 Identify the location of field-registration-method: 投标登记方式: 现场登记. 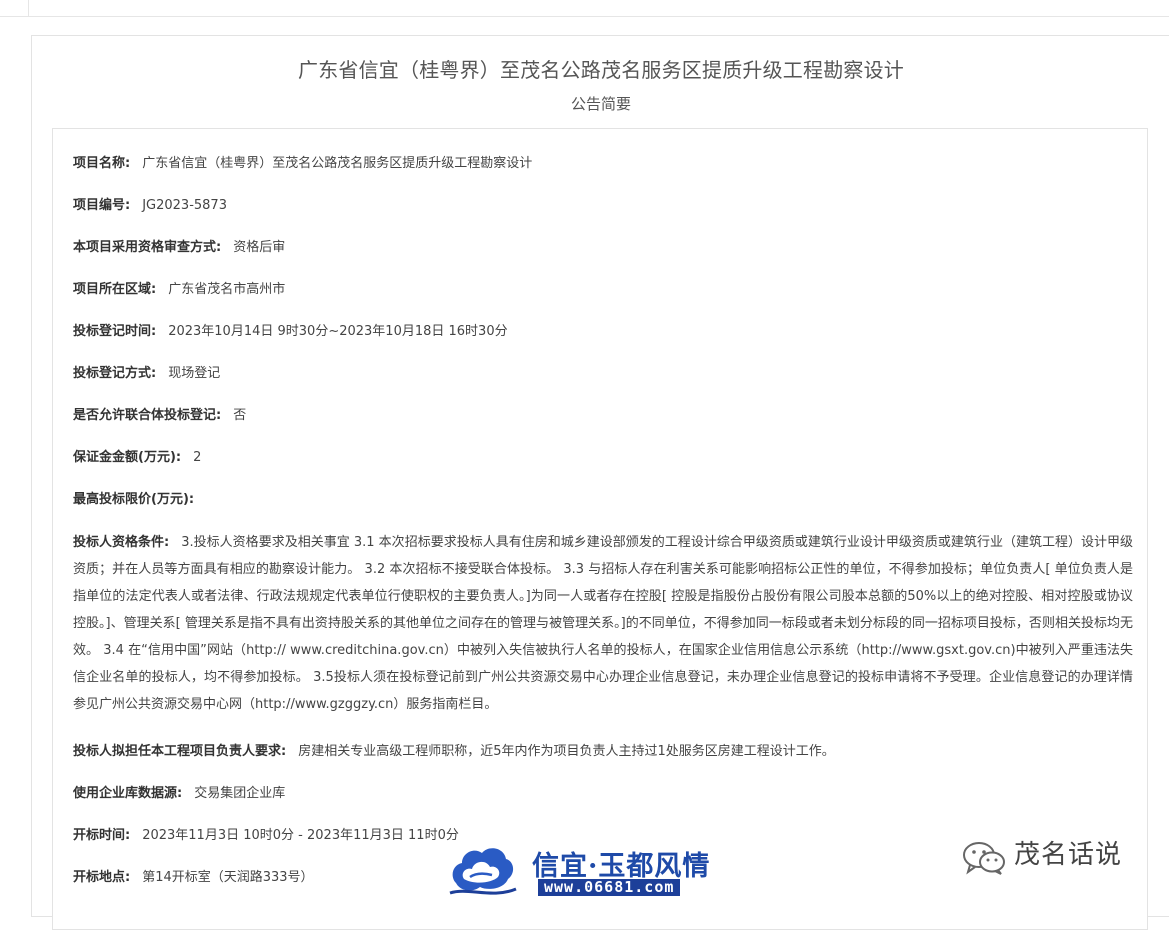
(603, 374).